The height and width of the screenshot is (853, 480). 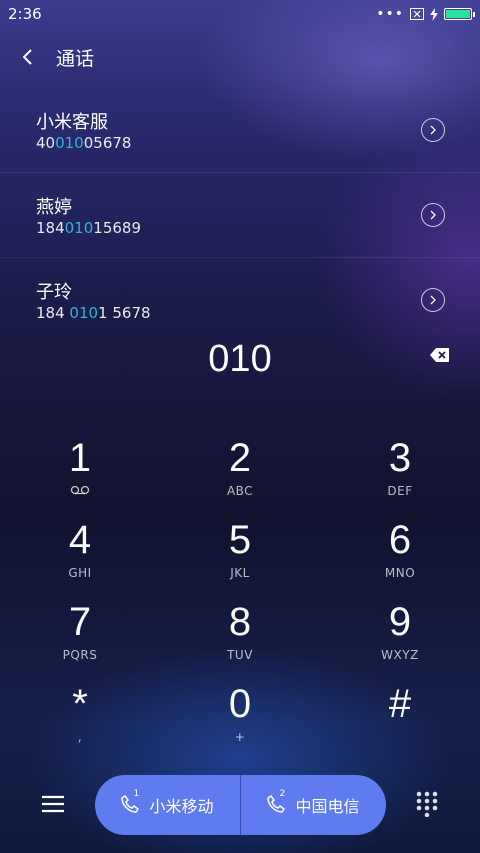 I want to click on key-letters: ,, so click(x=80, y=737).